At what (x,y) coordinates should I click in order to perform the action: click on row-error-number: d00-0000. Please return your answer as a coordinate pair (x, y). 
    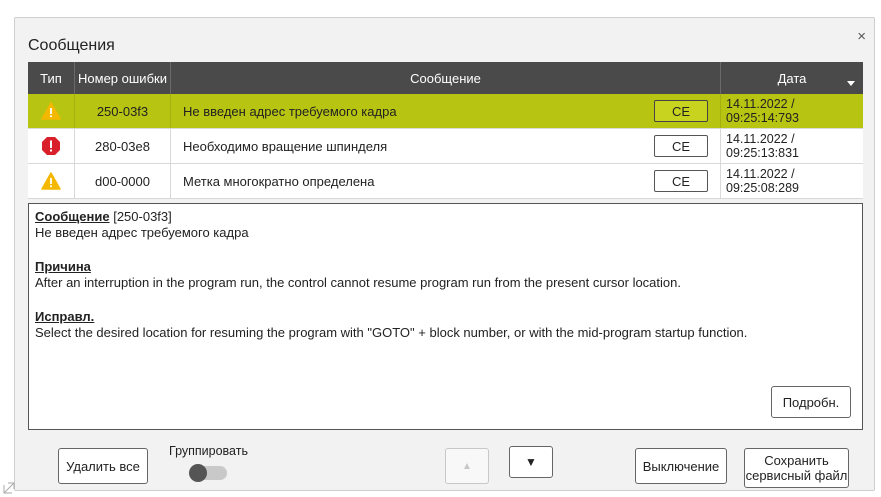
    Looking at the image, I should click on (122, 181).